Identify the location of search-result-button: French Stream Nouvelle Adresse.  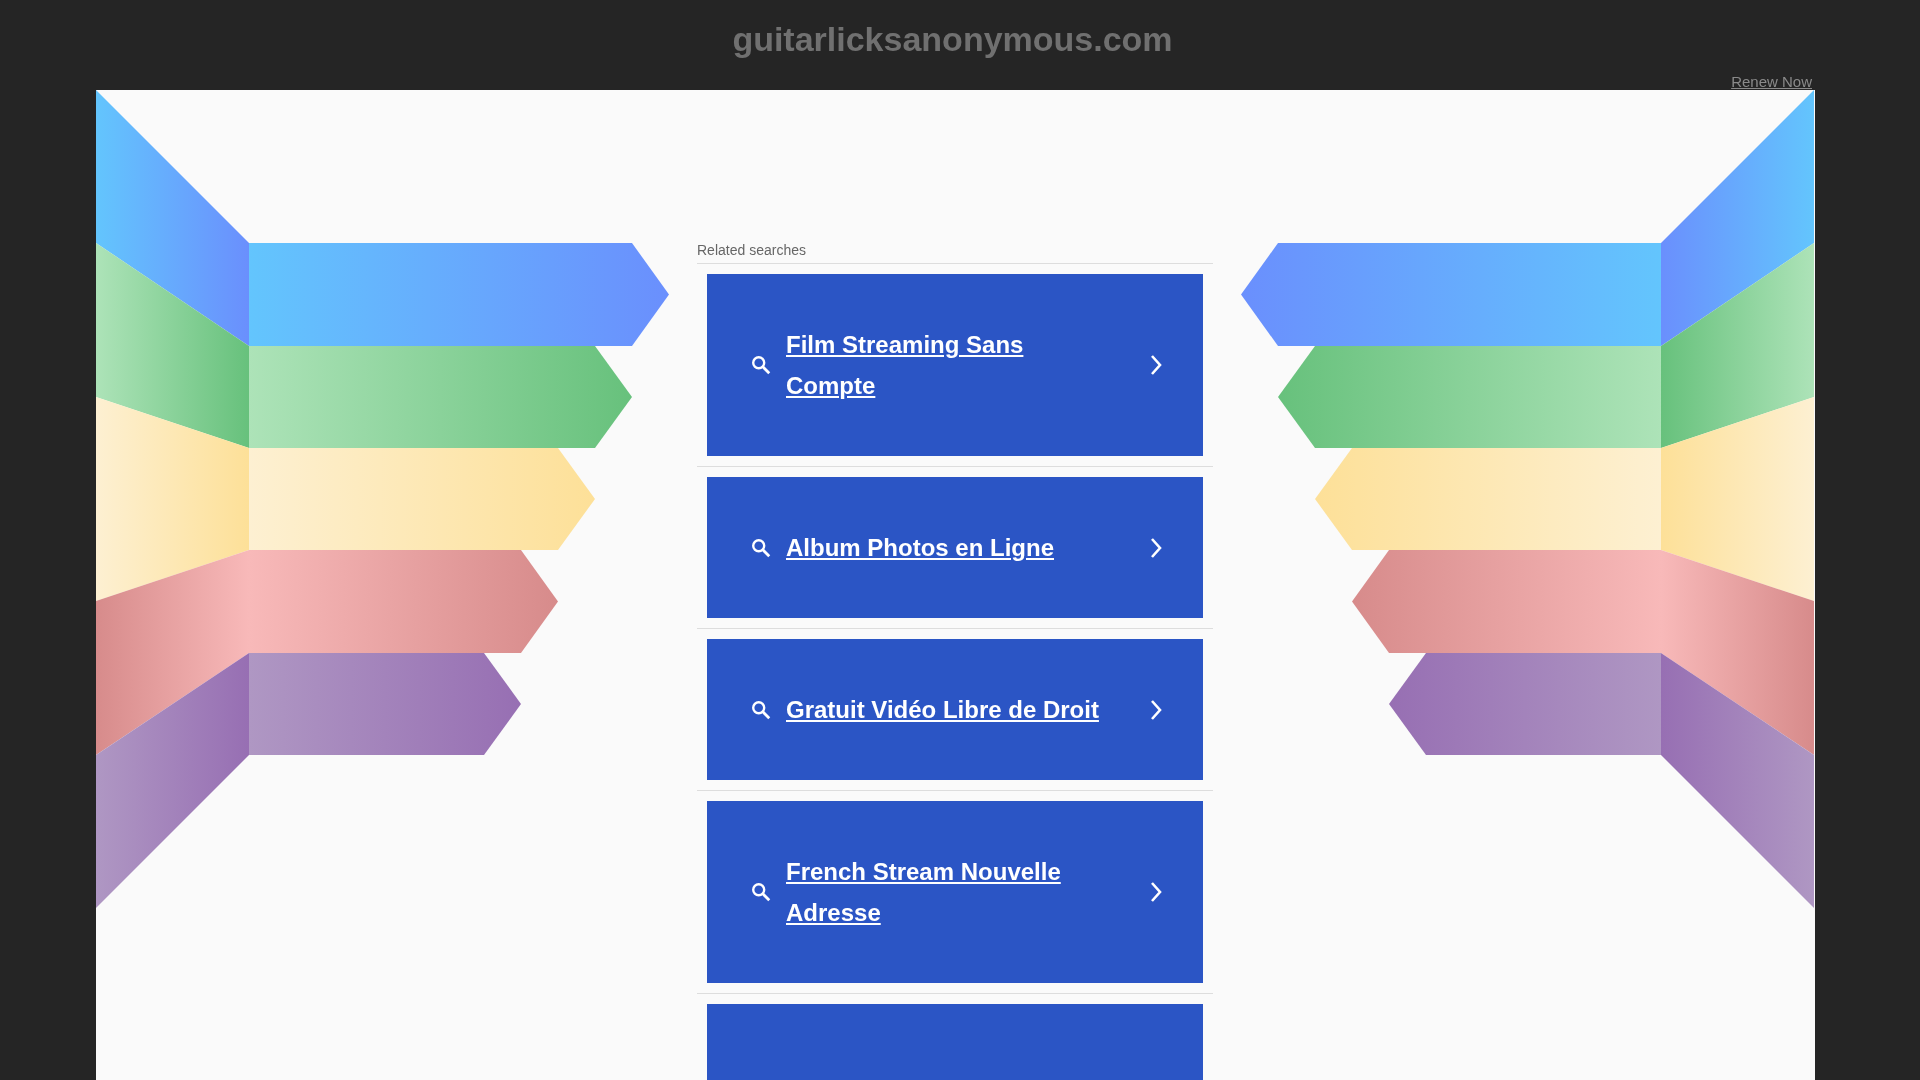
(955, 892).